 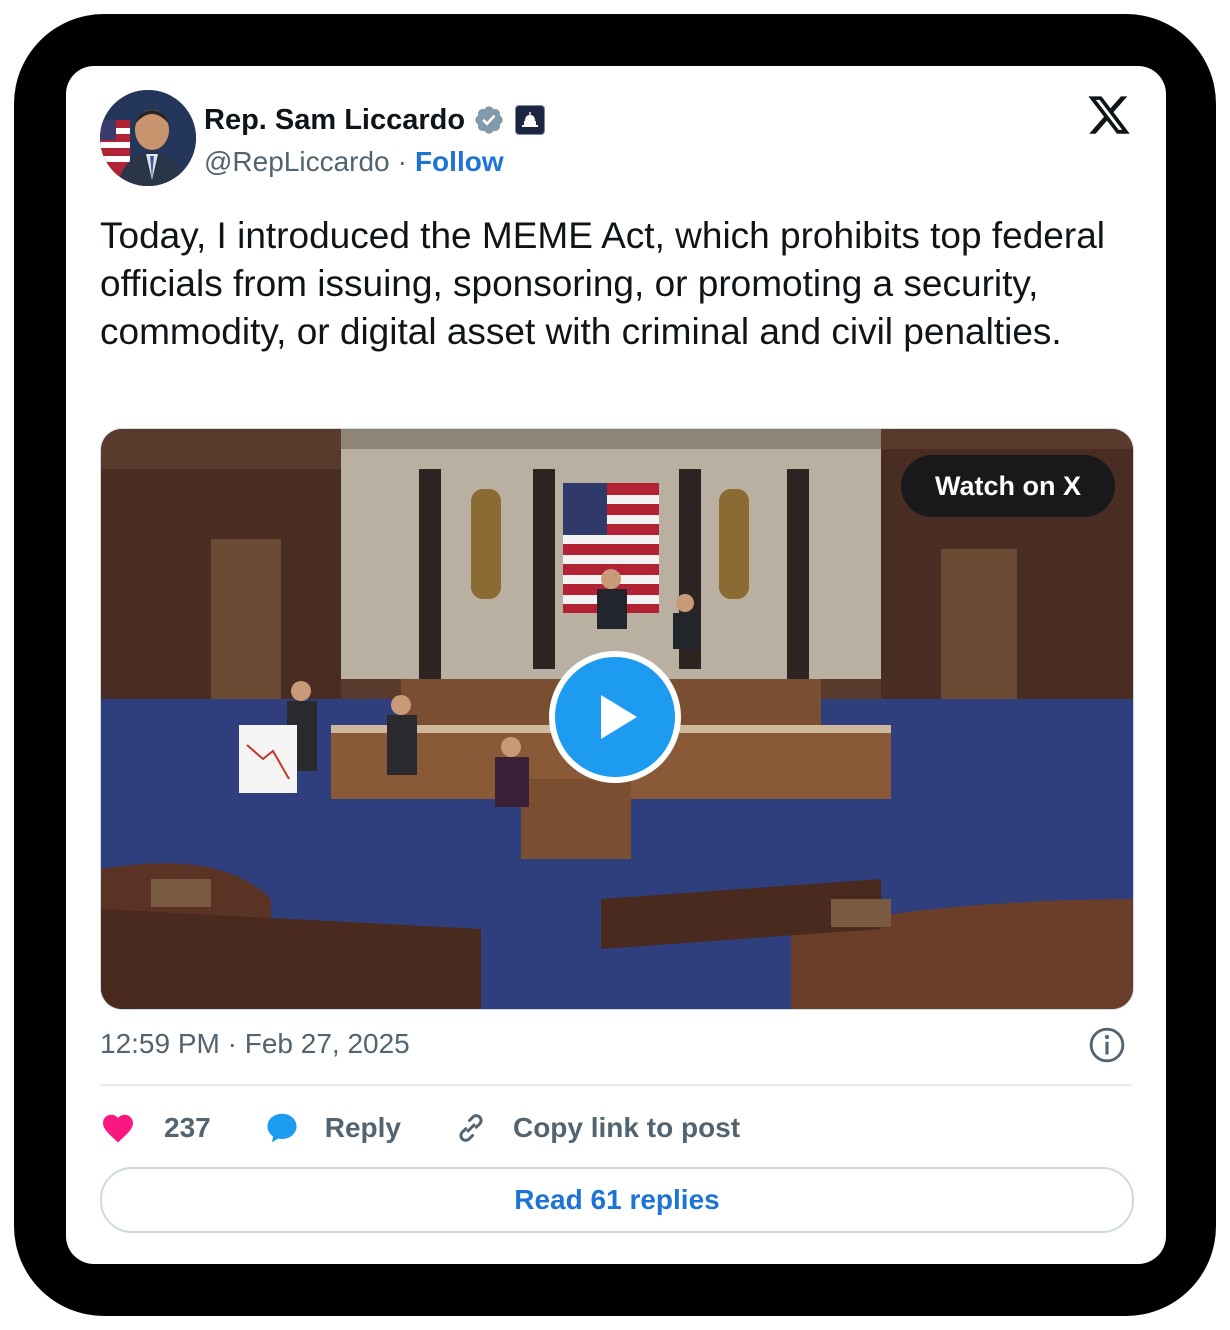 I want to click on reply-button: Reply, so click(x=332, y=1128).